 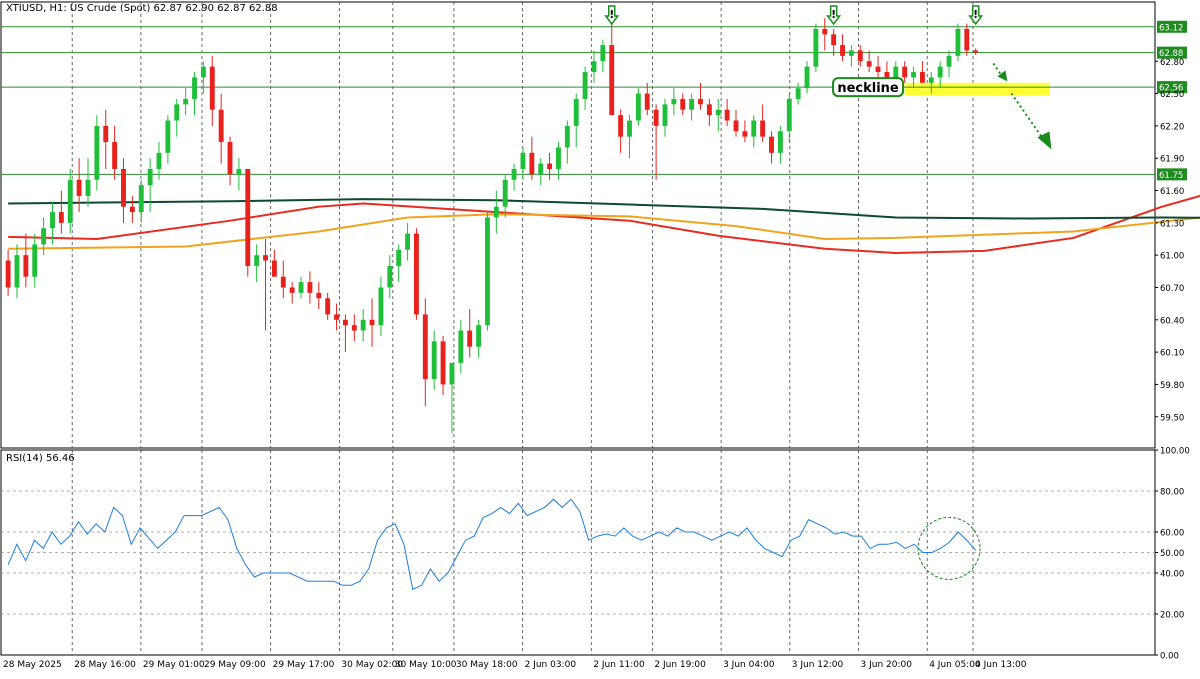 What do you see at coordinates (1172, 493) in the screenshot?
I see `rsi-tick-label: 80.00` at bounding box center [1172, 493].